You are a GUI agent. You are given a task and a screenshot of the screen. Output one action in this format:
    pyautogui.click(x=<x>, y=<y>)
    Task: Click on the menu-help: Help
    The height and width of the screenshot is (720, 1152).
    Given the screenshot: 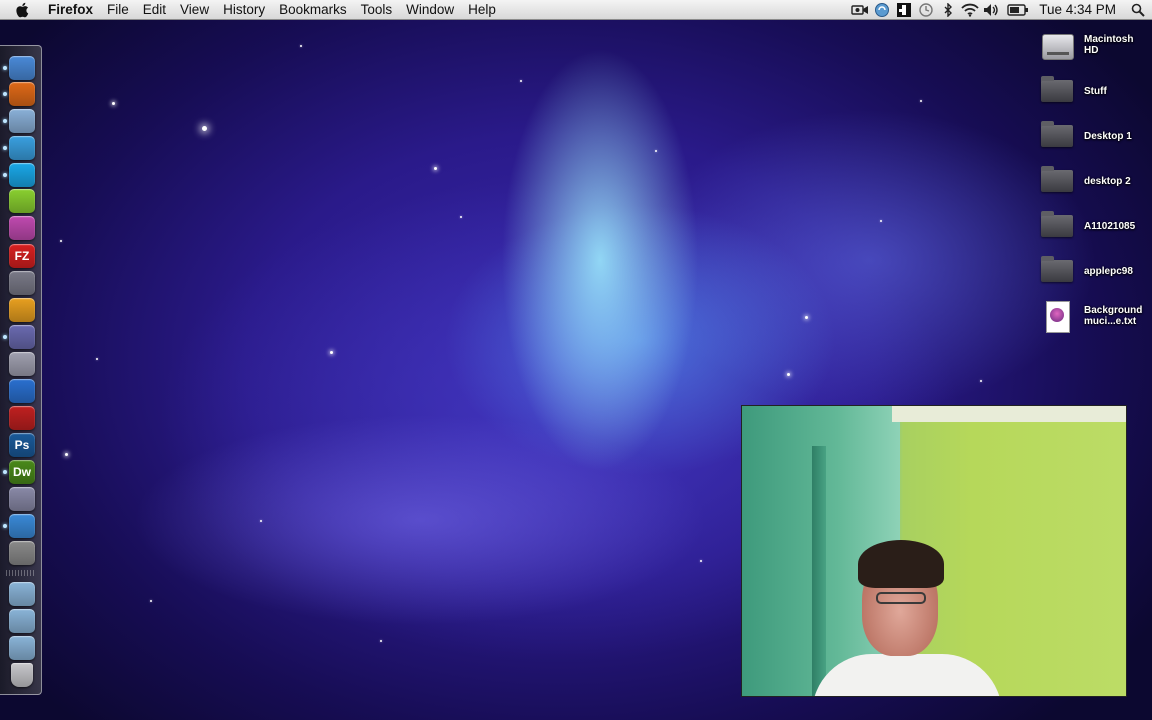 What is the action you would take?
    pyautogui.click(x=481, y=10)
    